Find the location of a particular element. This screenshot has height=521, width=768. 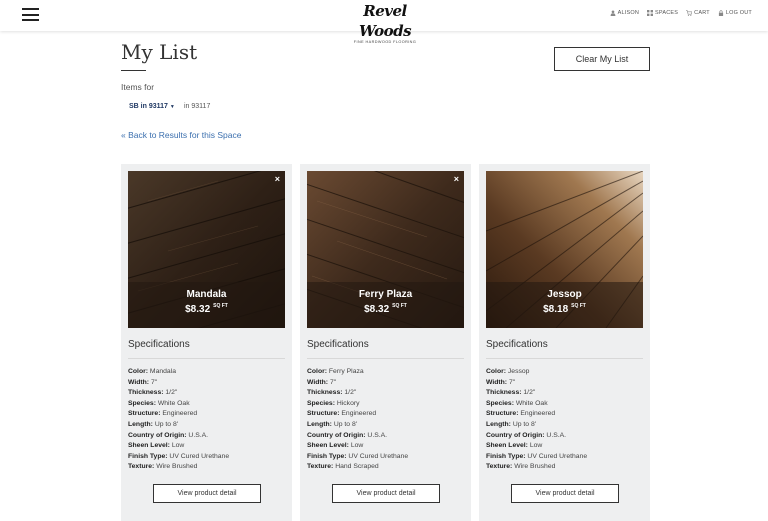

product-overlay: Mandala $8.32 SQ FT is located at coordinates (206, 305).